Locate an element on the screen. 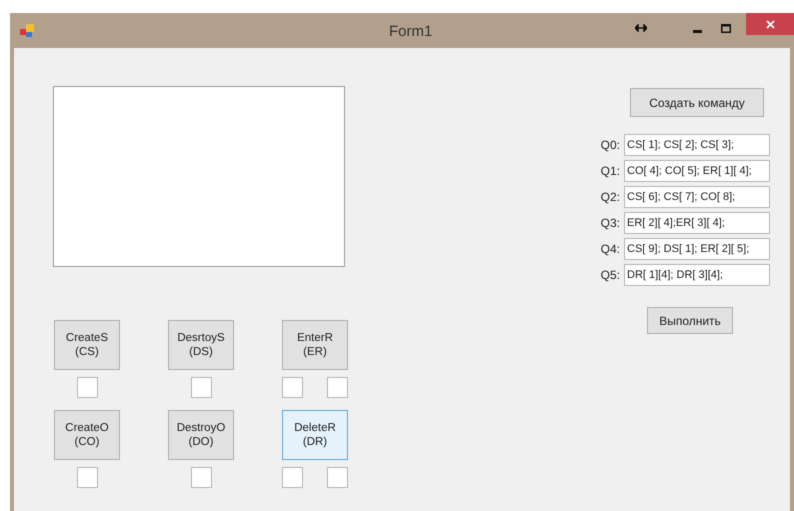 Image resolution: width=794 pixels, height=511 pixels. queue-field: CS[ 9]; DS[ 1]; ER[ 2][ 5]; is located at coordinates (697, 249).